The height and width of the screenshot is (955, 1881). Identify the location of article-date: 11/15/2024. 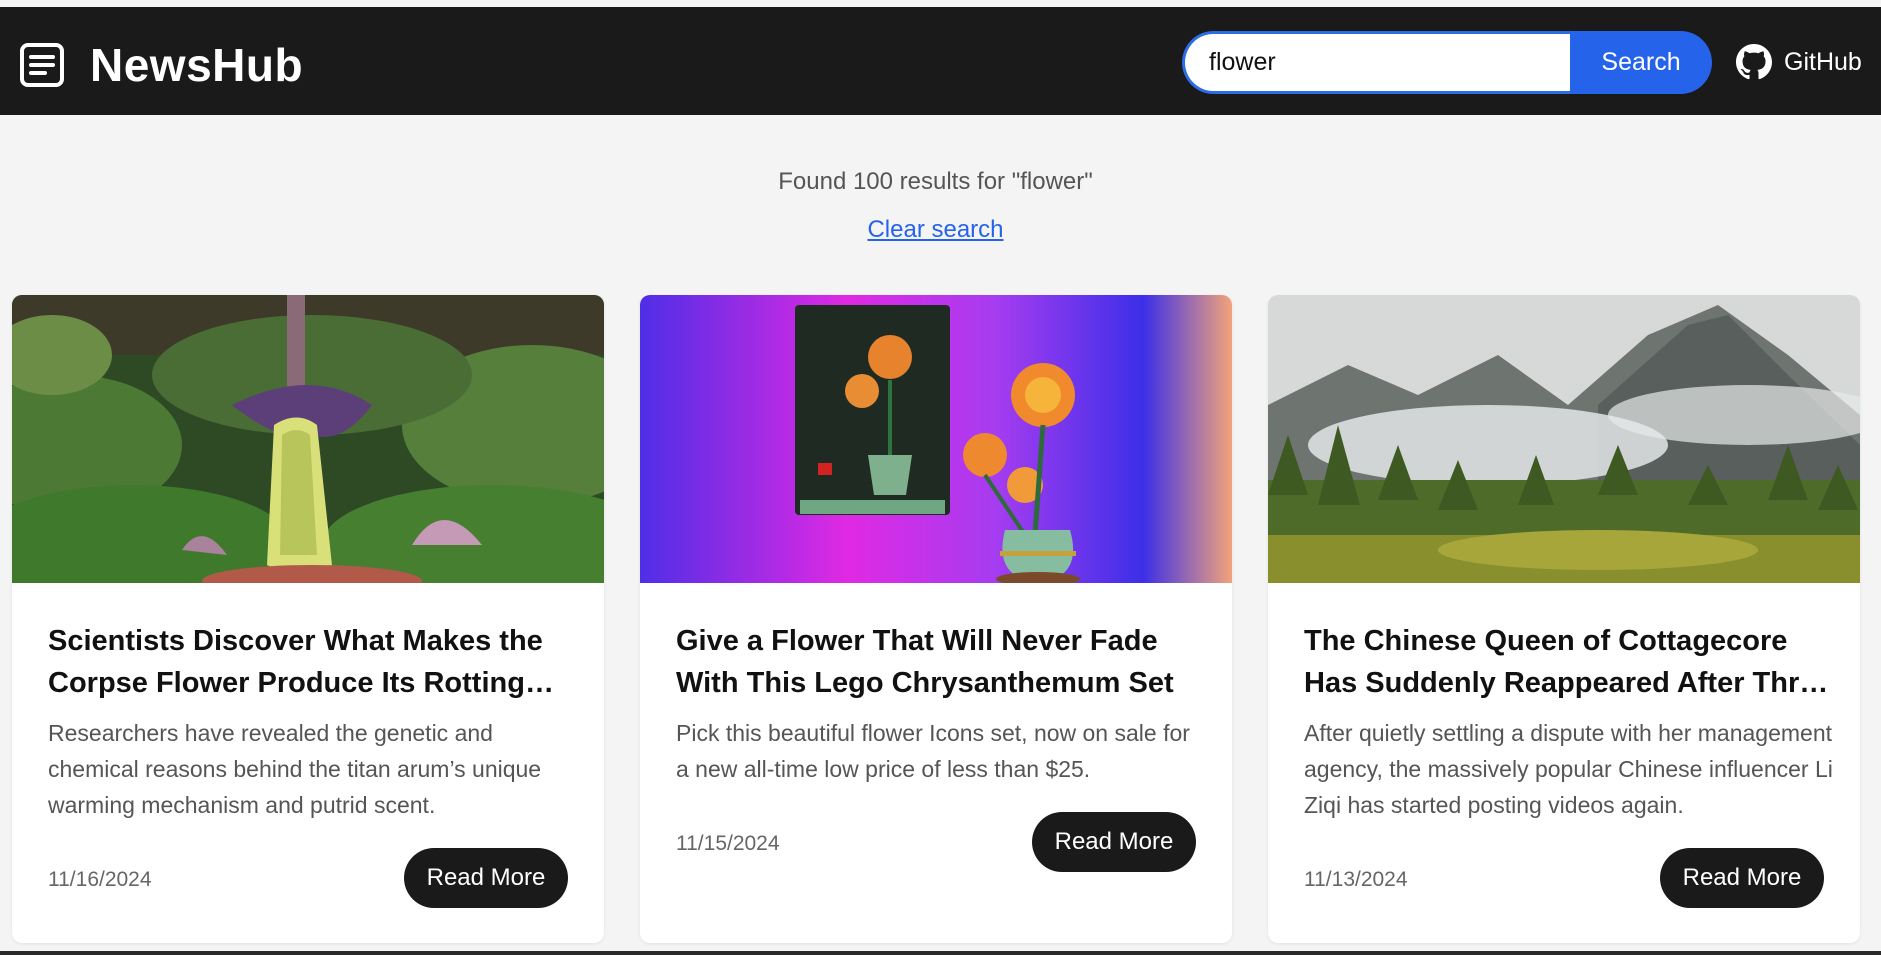
(728, 843).